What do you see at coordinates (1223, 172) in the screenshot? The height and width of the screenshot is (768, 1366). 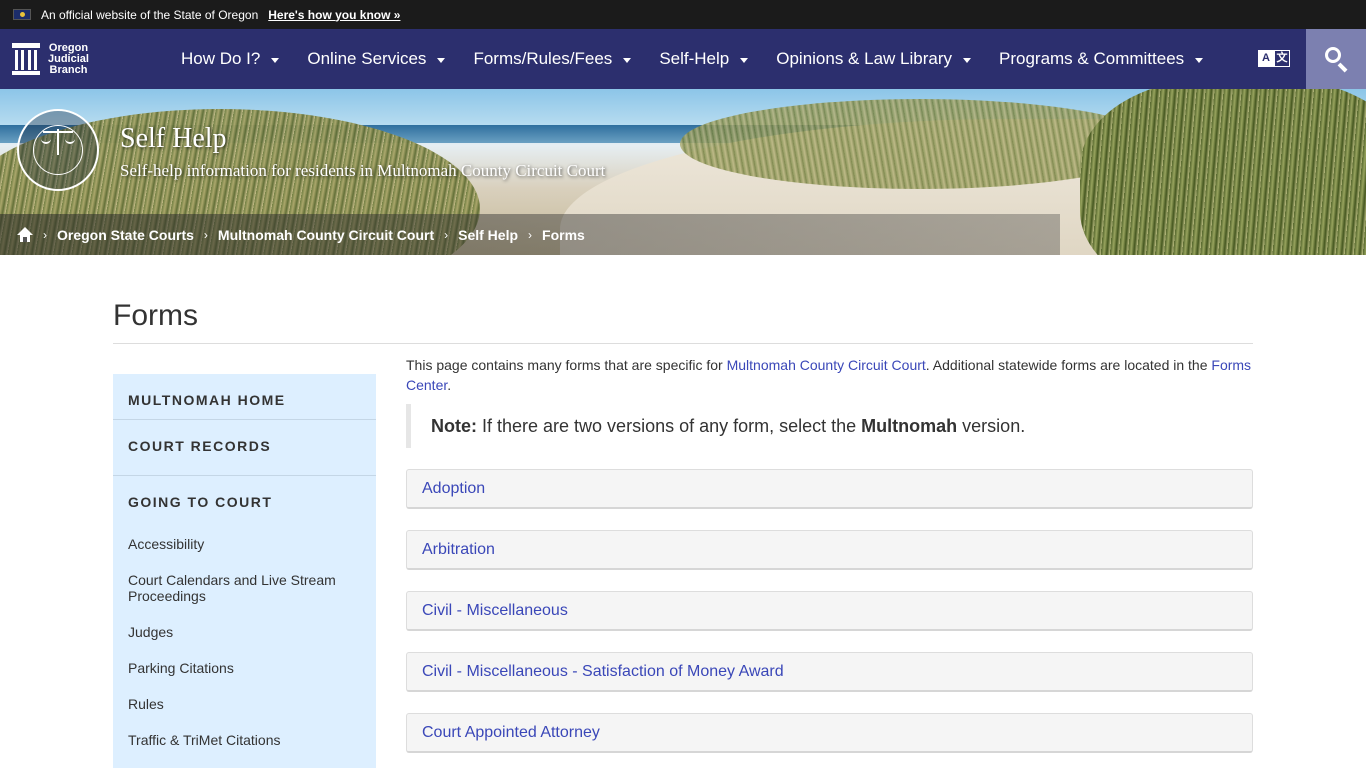 I see `hero-grass` at bounding box center [1223, 172].